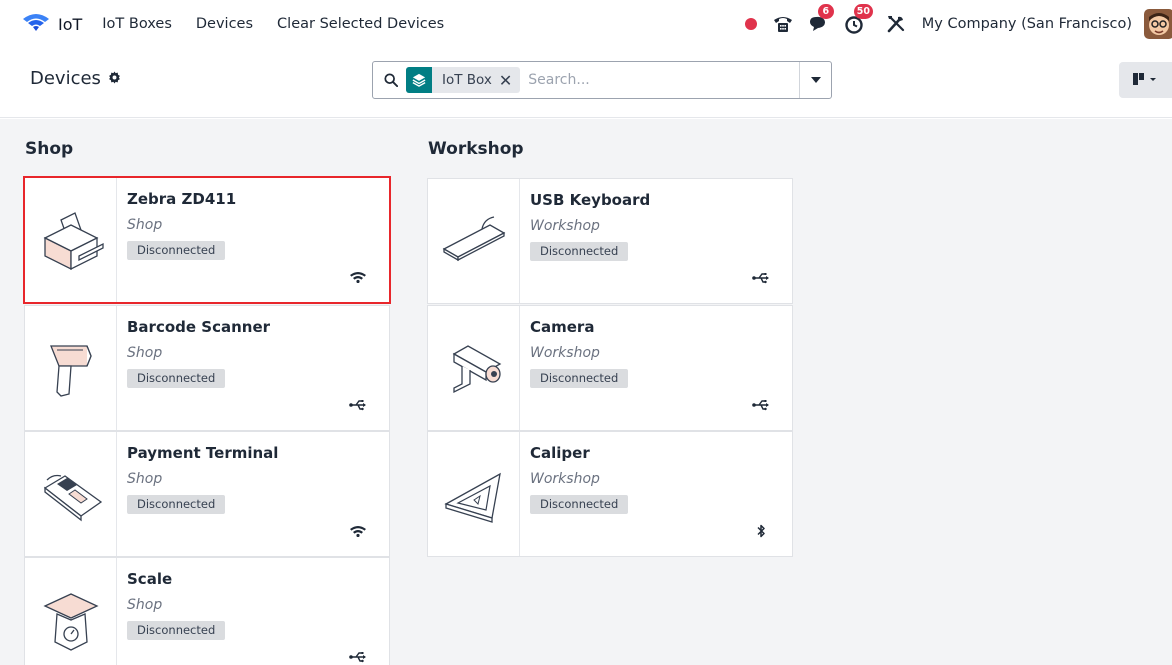 This screenshot has height=665, width=1172. What do you see at coordinates (52, 24) in the screenshot?
I see `app-brand: IoT` at bounding box center [52, 24].